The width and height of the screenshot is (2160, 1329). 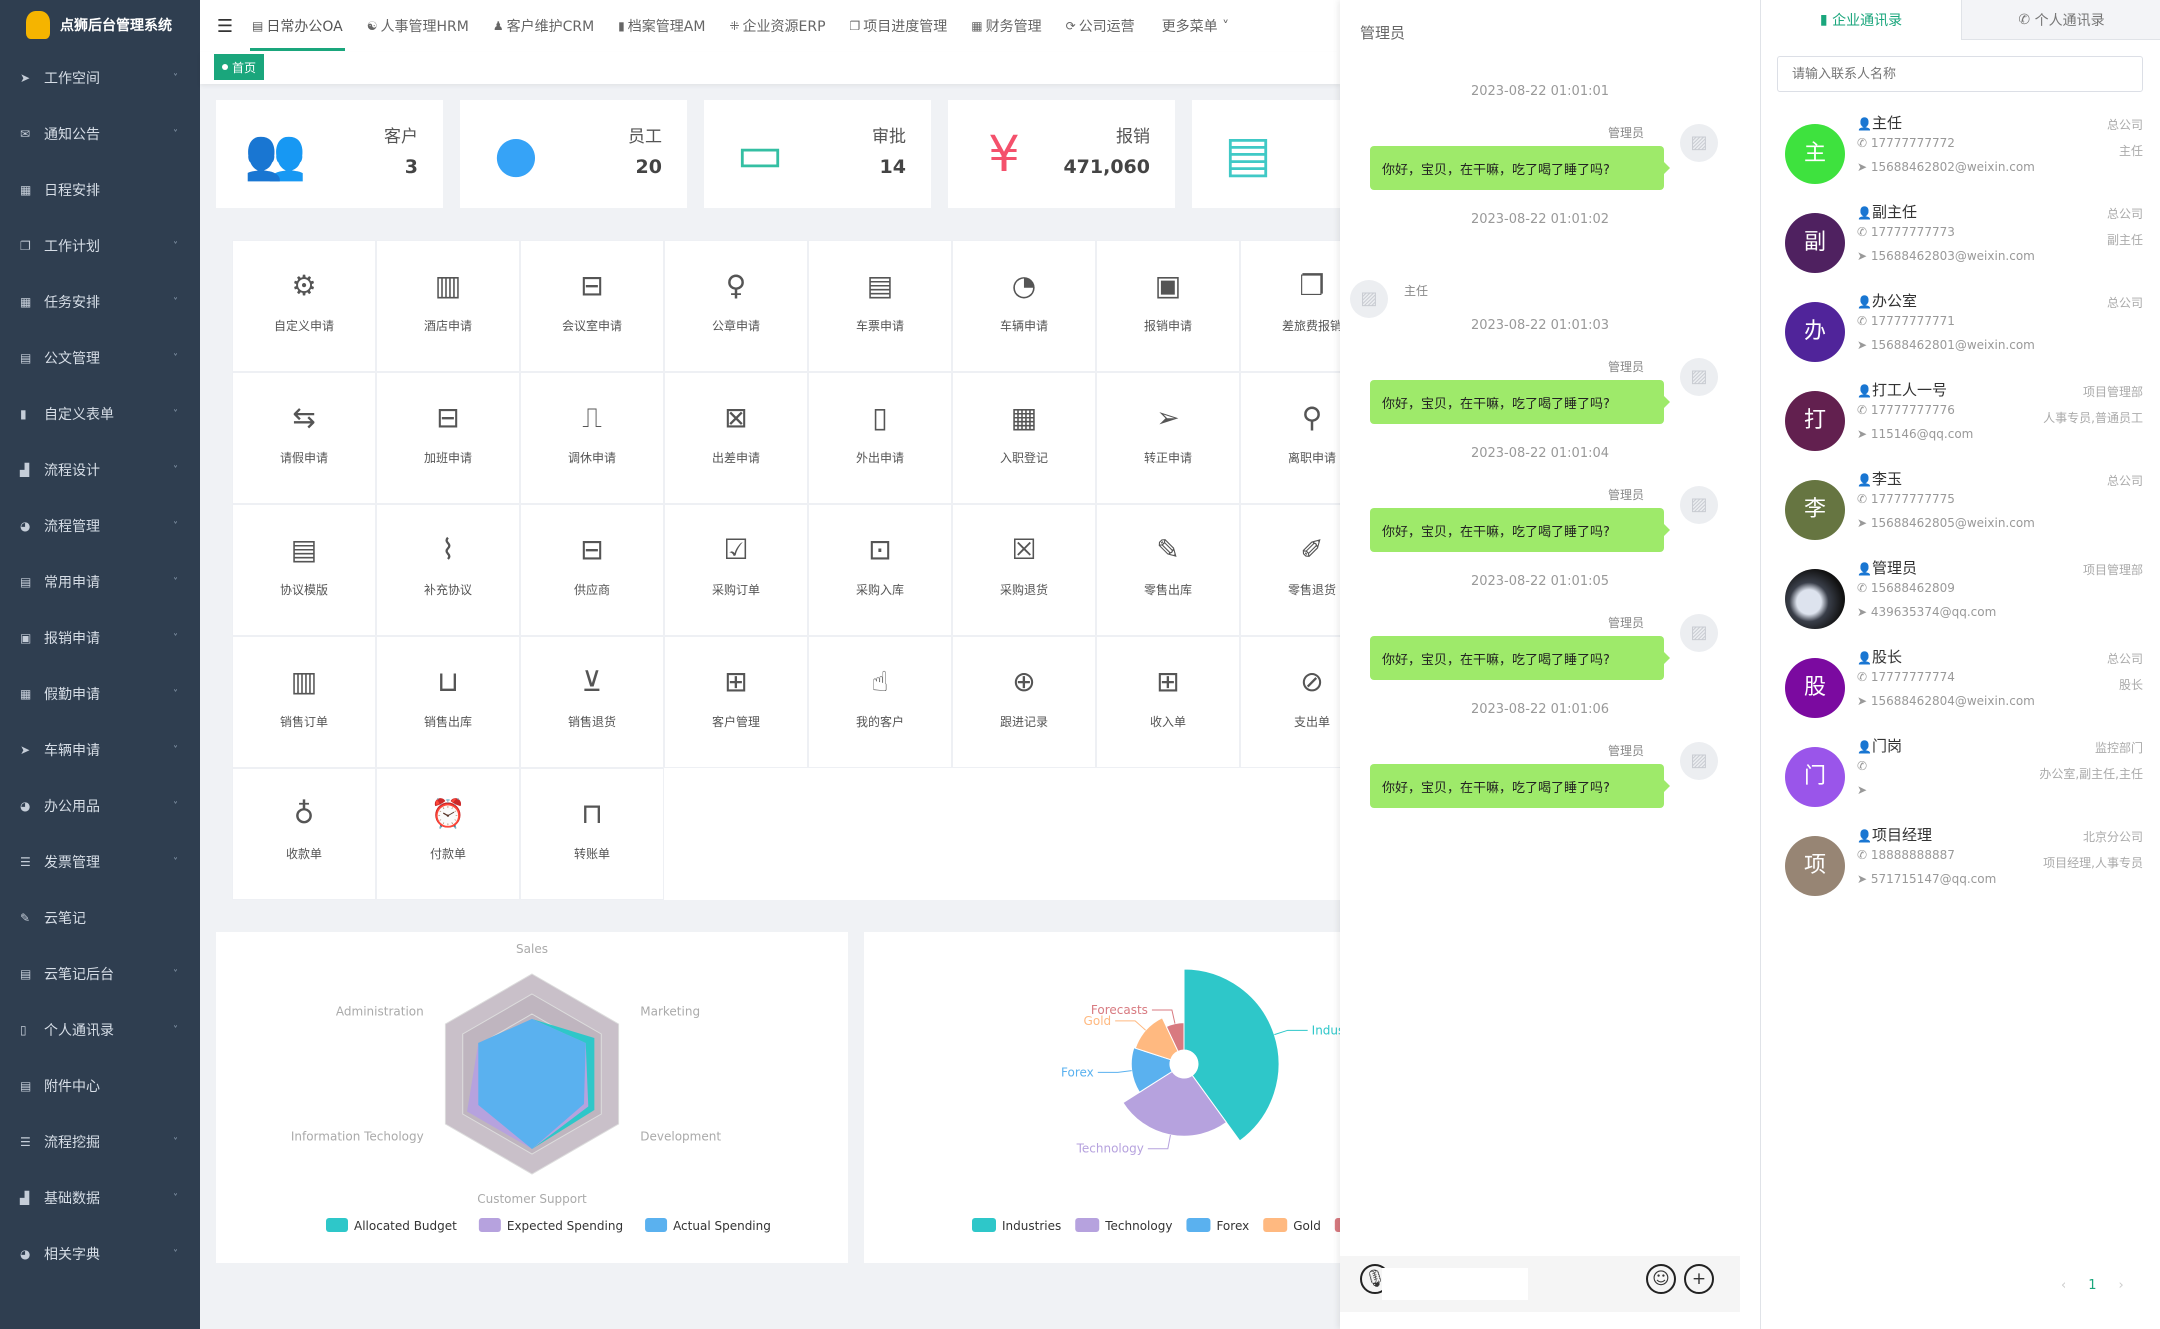 I want to click on app-tile: ⊟ 供应商, so click(x=592, y=570).